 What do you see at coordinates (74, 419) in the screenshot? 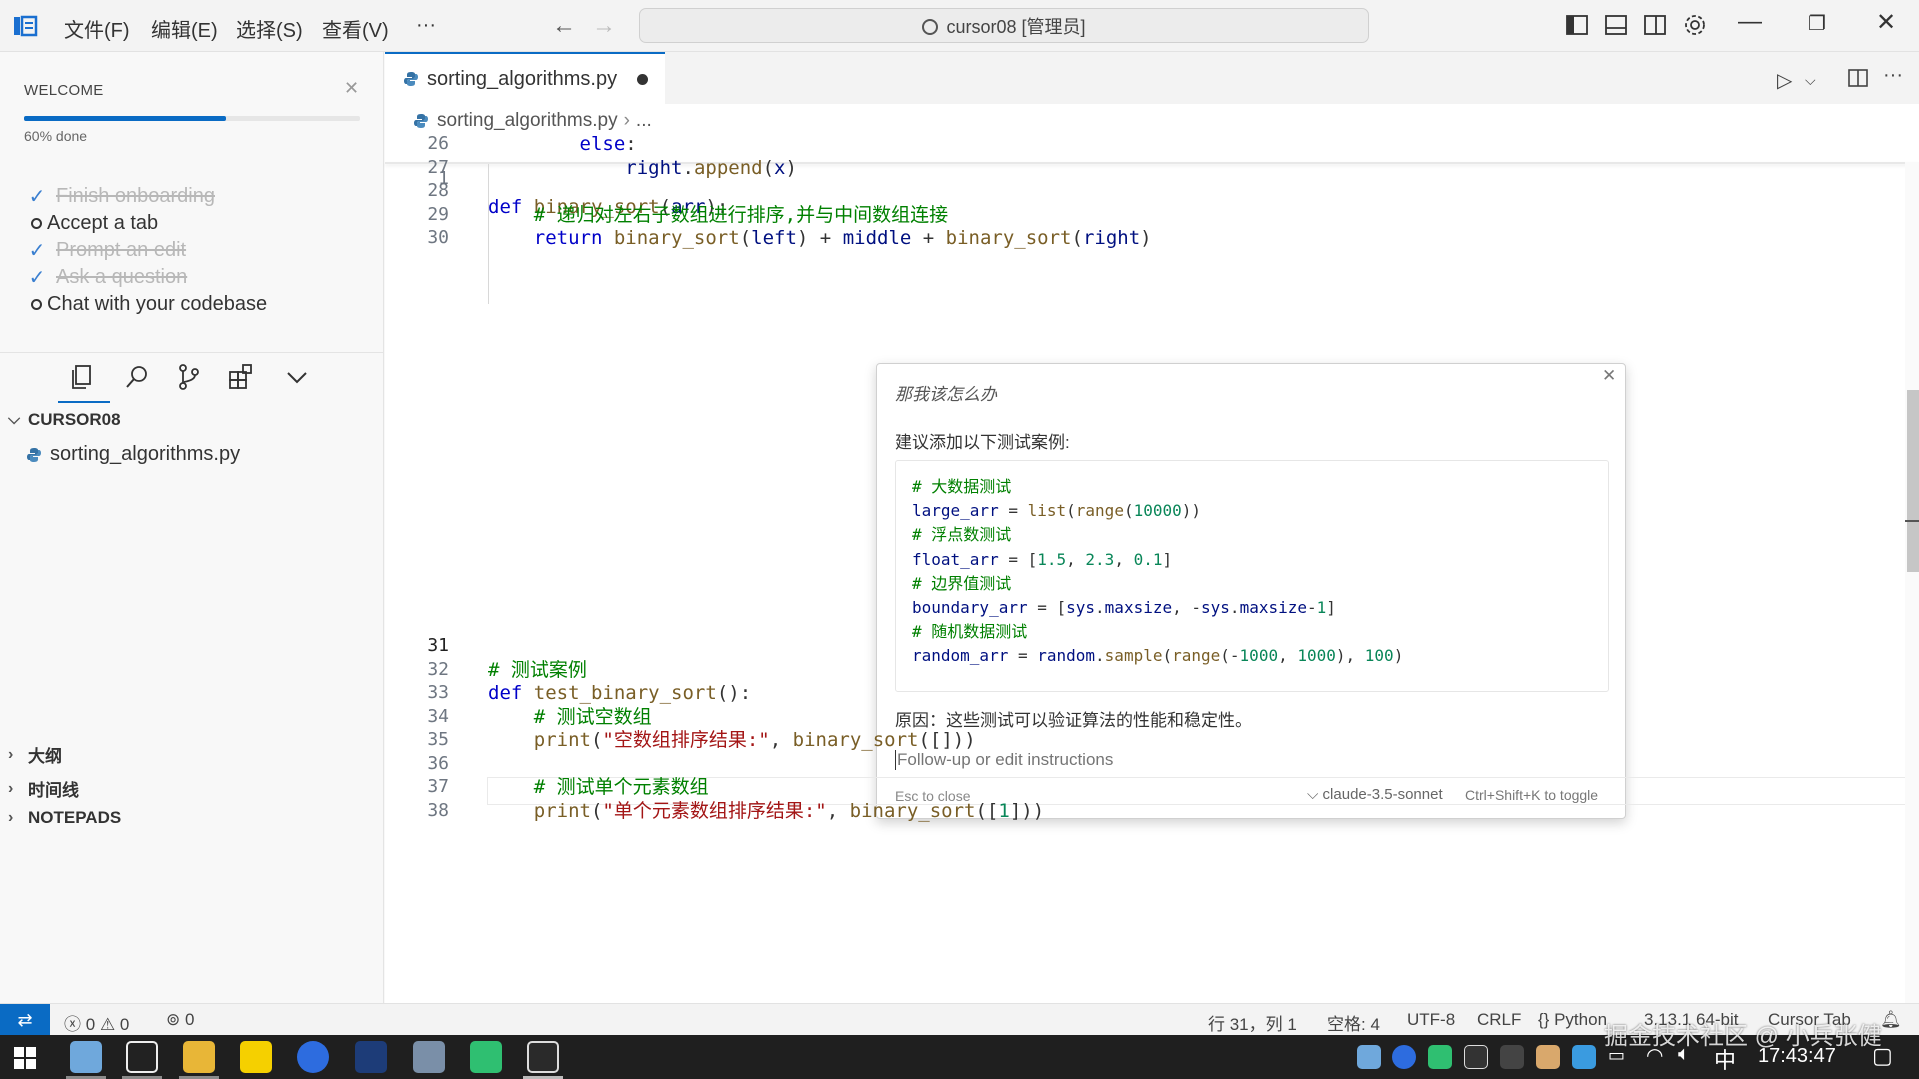
I see `folder-name: CURSOR08` at bounding box center [74, 419].